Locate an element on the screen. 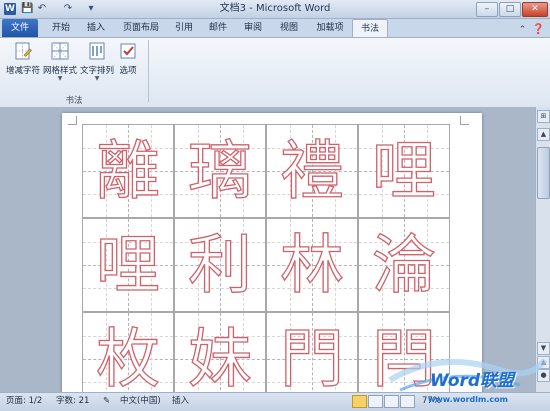 The height and width of the screenshot is (411, 550). tab-file: 文件 is located at coordinates (20, 28).